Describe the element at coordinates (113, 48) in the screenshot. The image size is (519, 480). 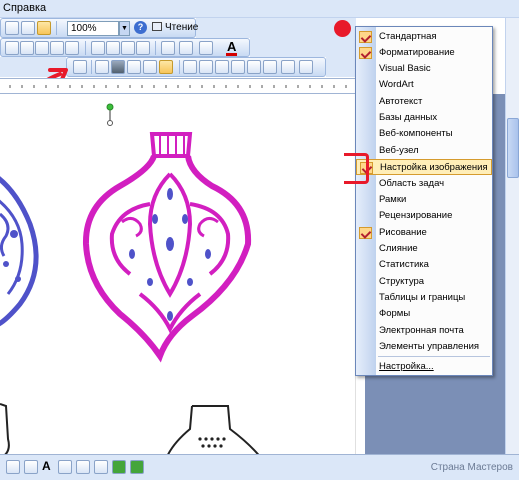
I see `bullets-icon` at that location.